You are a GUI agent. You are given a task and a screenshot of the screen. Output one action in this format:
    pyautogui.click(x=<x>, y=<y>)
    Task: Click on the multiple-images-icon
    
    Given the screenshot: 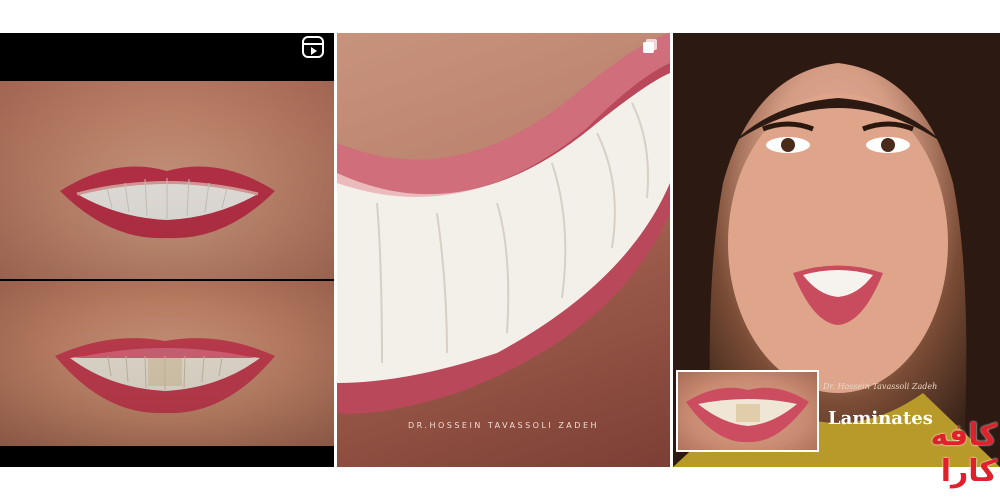 What is the action you would take?
    pyautogui.click(x=650, y=46)
    